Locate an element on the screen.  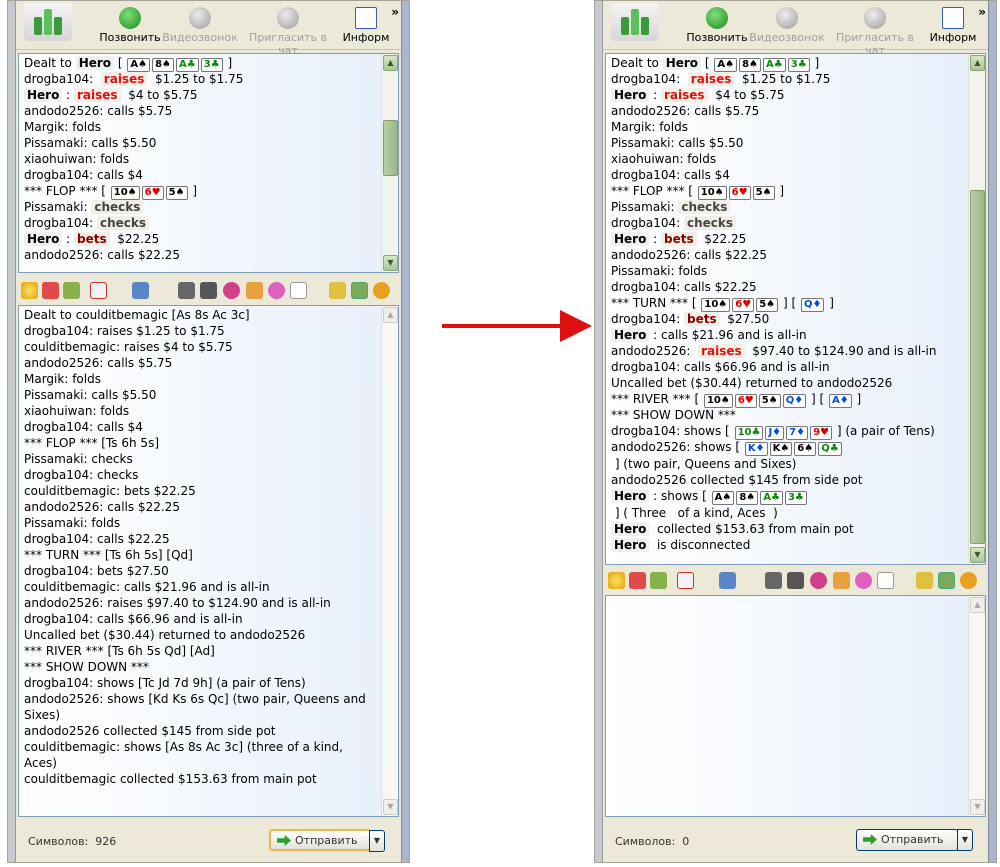
line-text: drogba104: calls $4 is located at coordinates (670, 175).